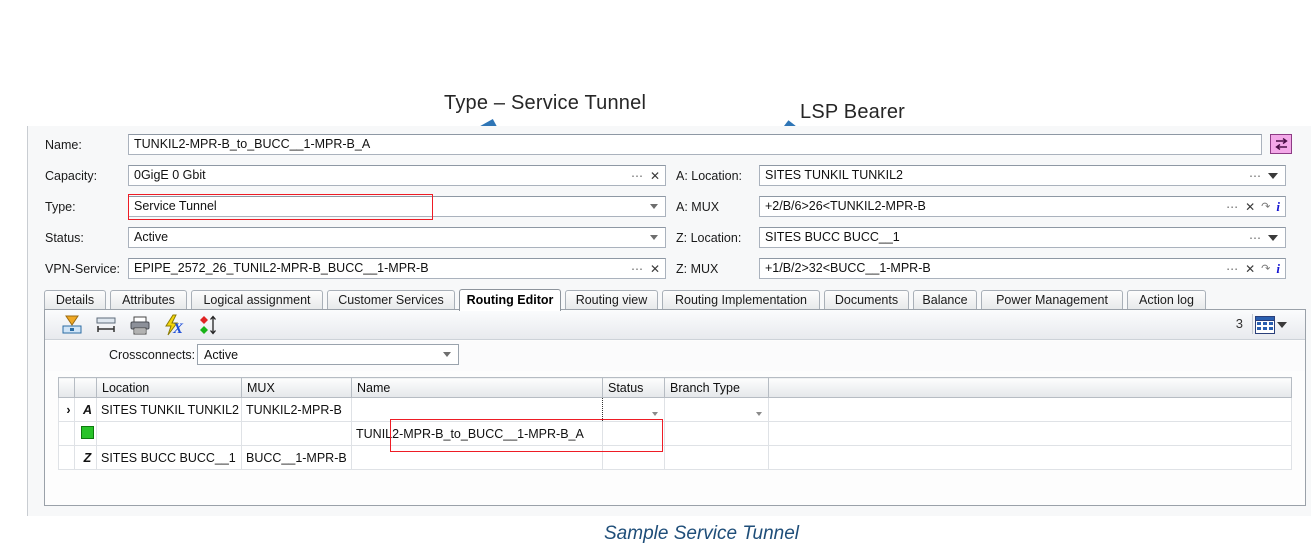 Image resolution: width=1311 pixels, height=550 pixels. What do you see at coordinates (148, 300) in the screenshot?
I see `tab-attributes: Attributes` at bounding box center [148, 300].